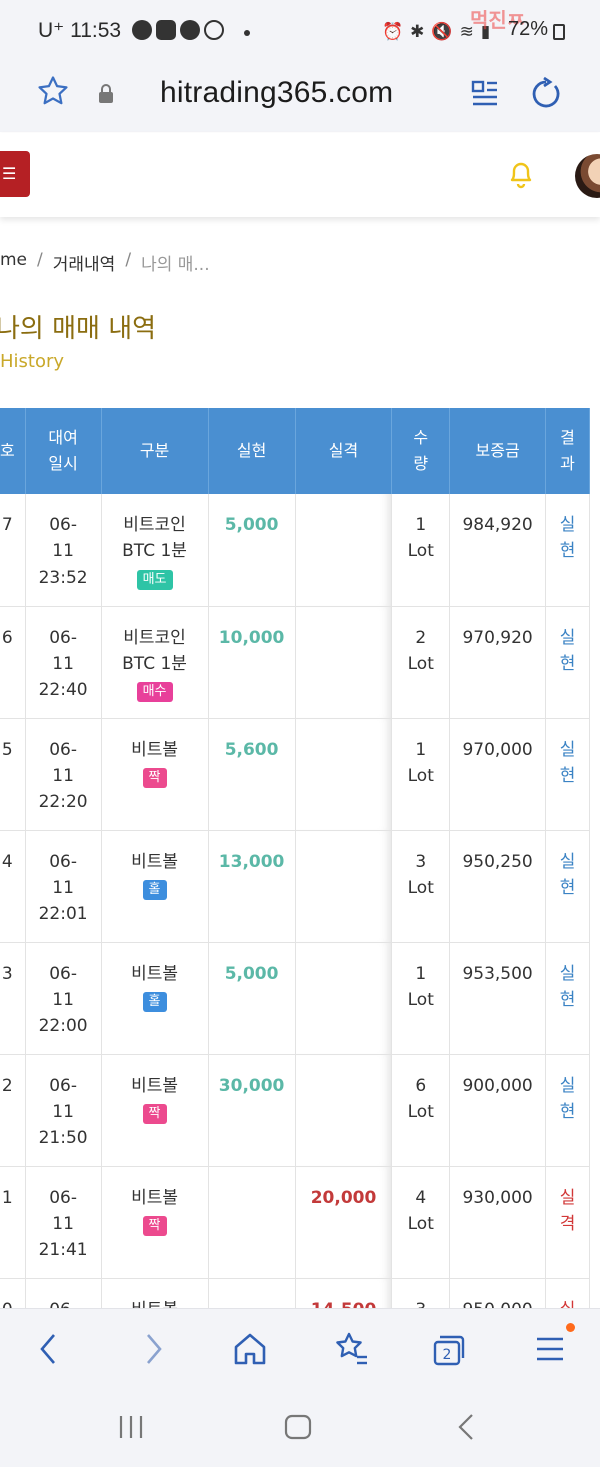  Describe the element at coordinates (298, 1429) in the screenshot. I see `home-button-icon` at that location.